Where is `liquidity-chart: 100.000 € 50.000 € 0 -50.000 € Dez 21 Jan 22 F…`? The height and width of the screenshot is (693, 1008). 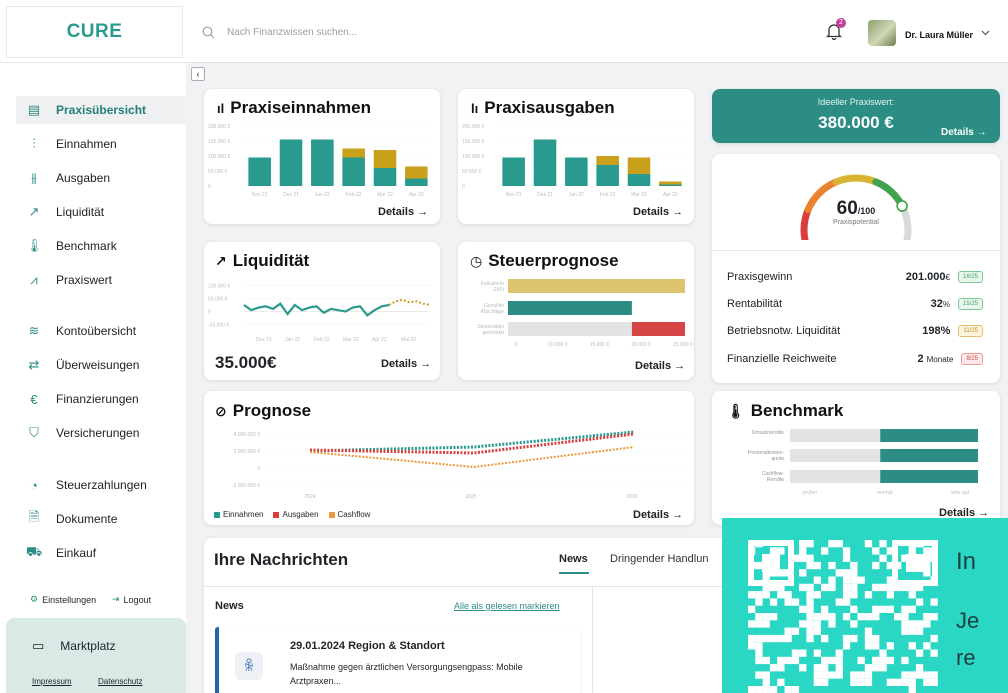
liquidity-chart: 100.000 € 50.000 € 0 -50.000 € Dez 21 Jan 22 F… is located at coordinates (319, 313).